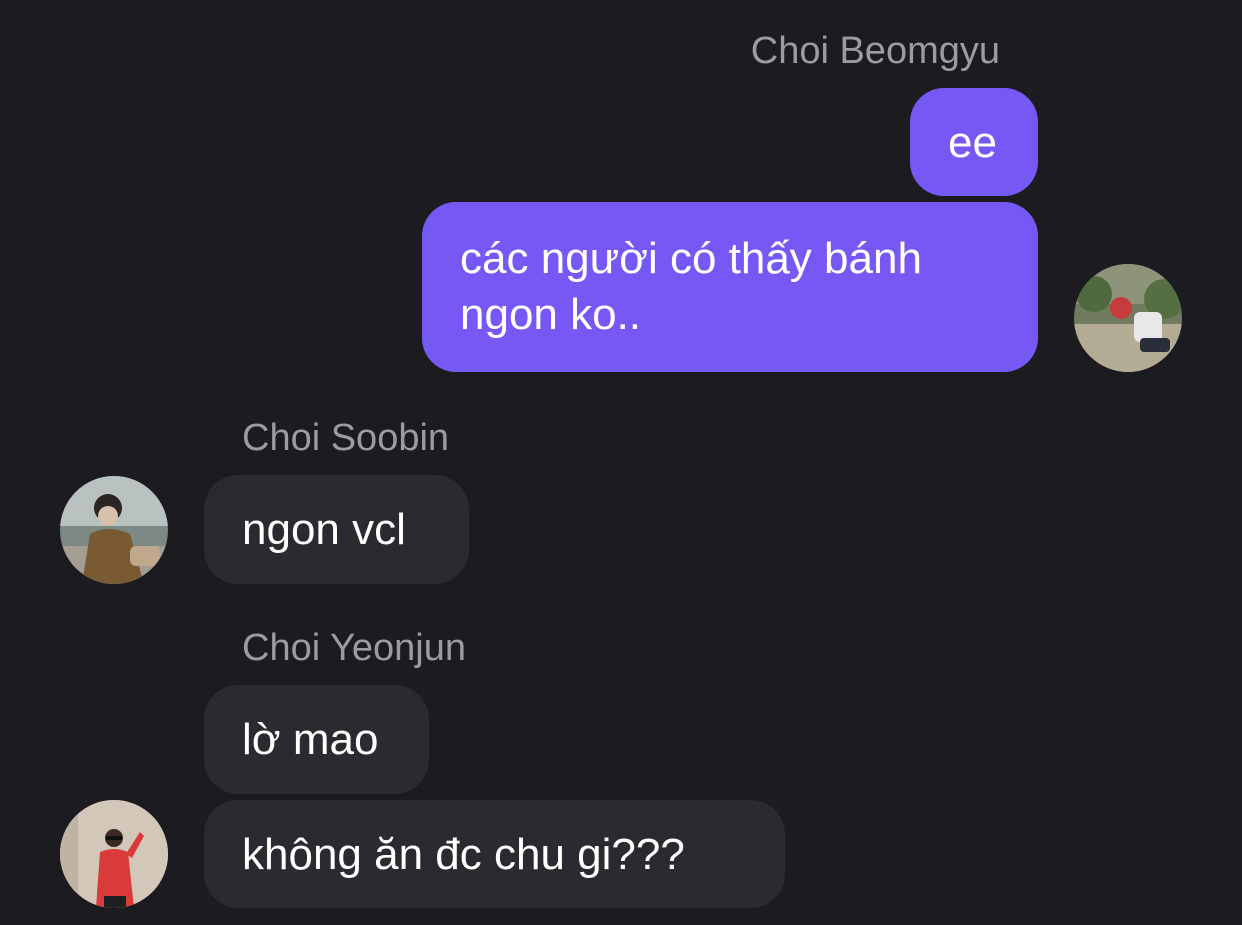 This screenshot has width=1242, height=925. I want to click on avatar-soobin-icon, so click(114, 530).